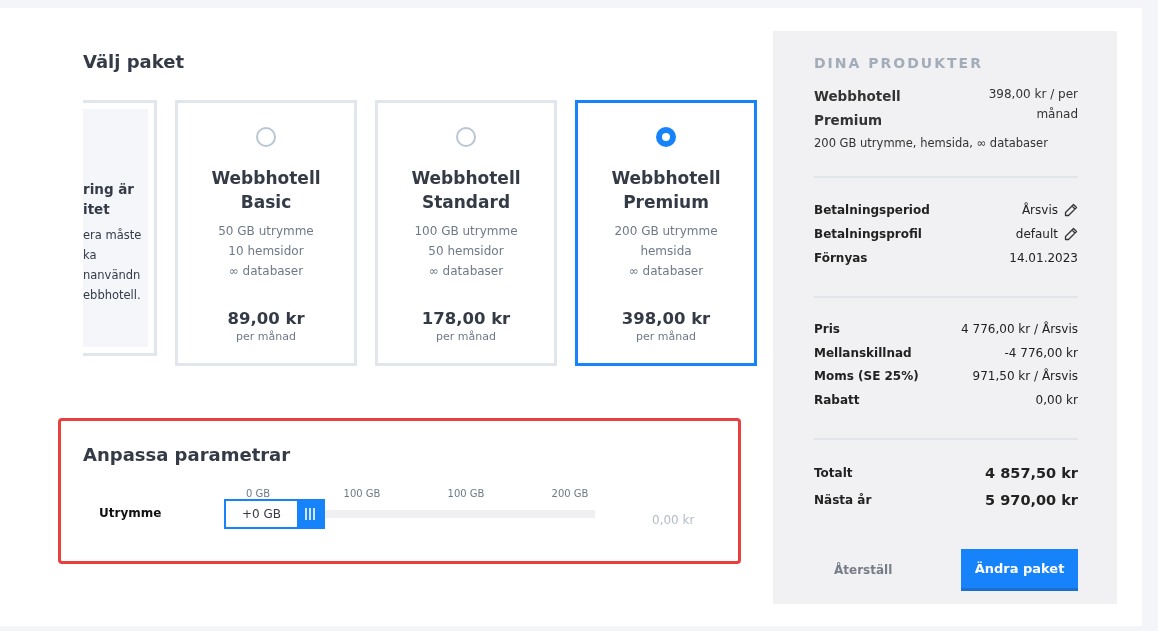 This screenshot has height=631, width=1158. What do you see at coordinates (1039, 210) in the screenshot?
I see `value-text: Årsvis` at bounding box center [1039, 210].